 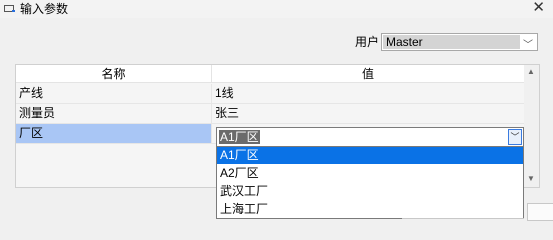 I want to click on title-bar: 输入参数 ✕, so click(x=276, y=9).